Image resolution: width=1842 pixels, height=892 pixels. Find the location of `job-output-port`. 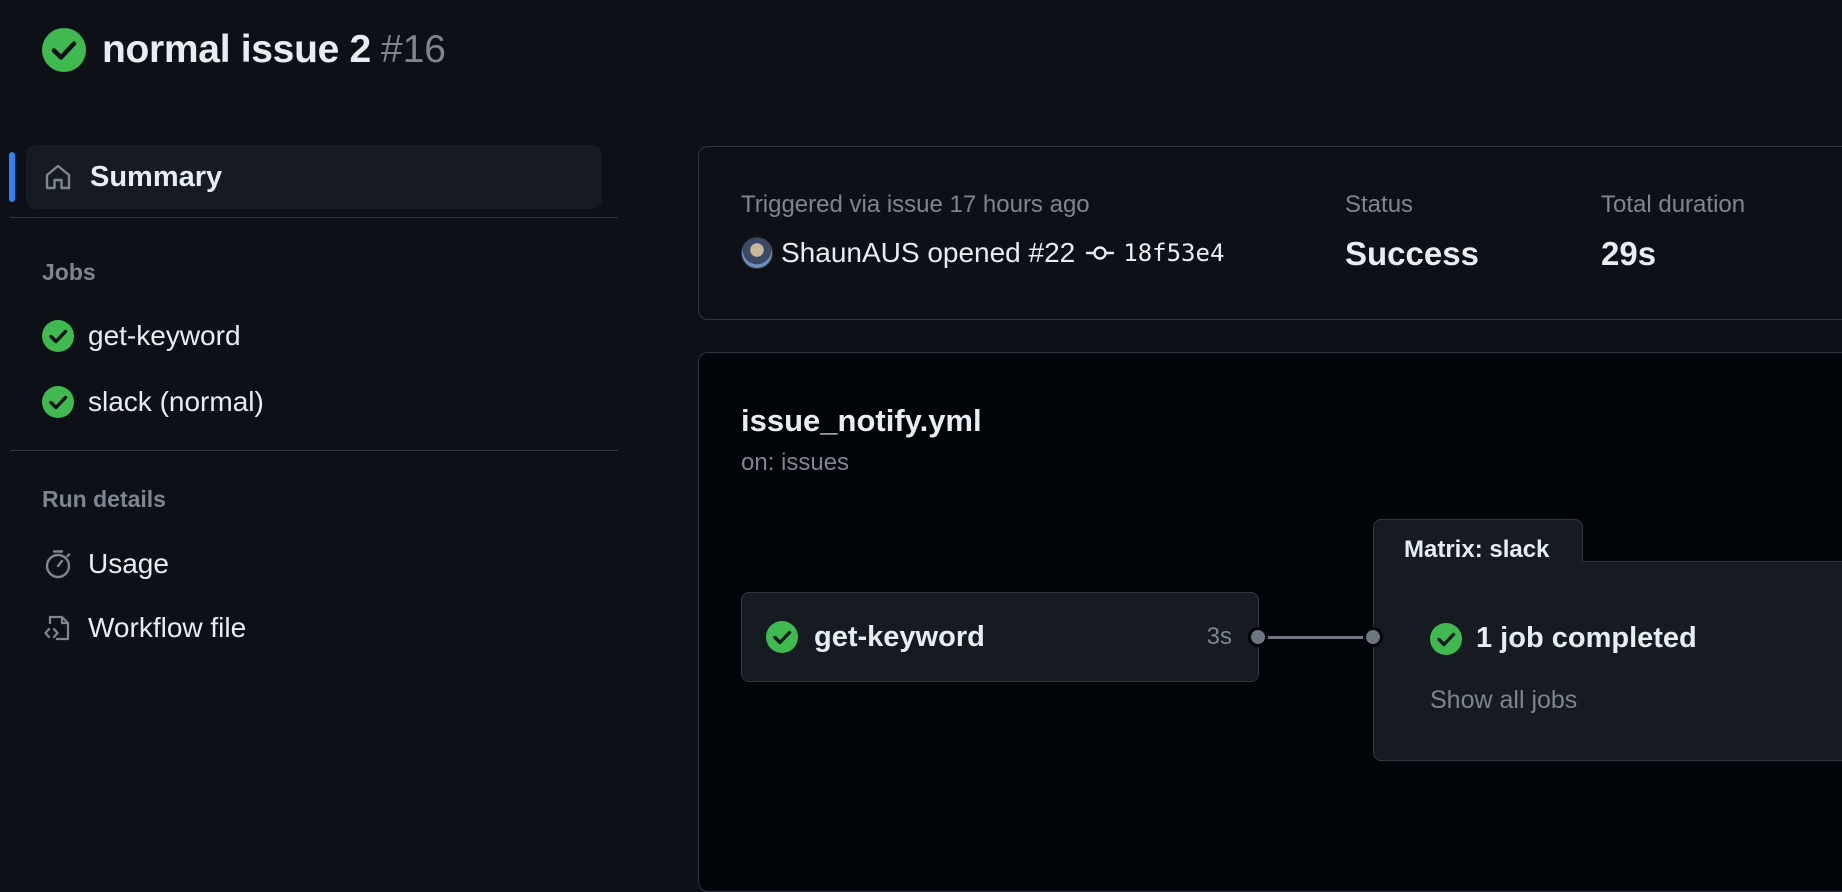

job-output-port is located at coordinates (1258, 637).